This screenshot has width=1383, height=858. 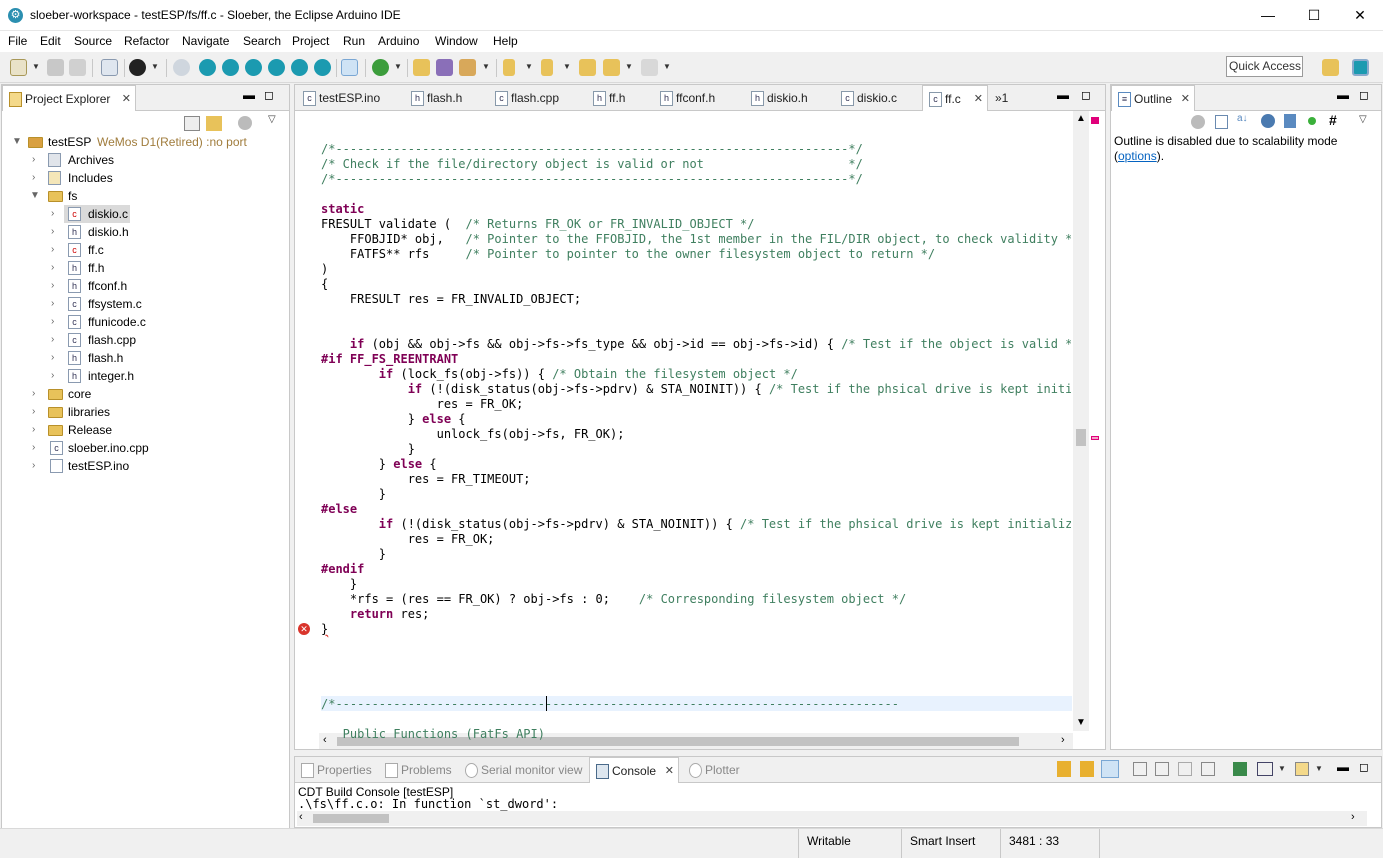 I want to click on tab-ffconf-h: h ffconf.h, so click(x=699, y=98).